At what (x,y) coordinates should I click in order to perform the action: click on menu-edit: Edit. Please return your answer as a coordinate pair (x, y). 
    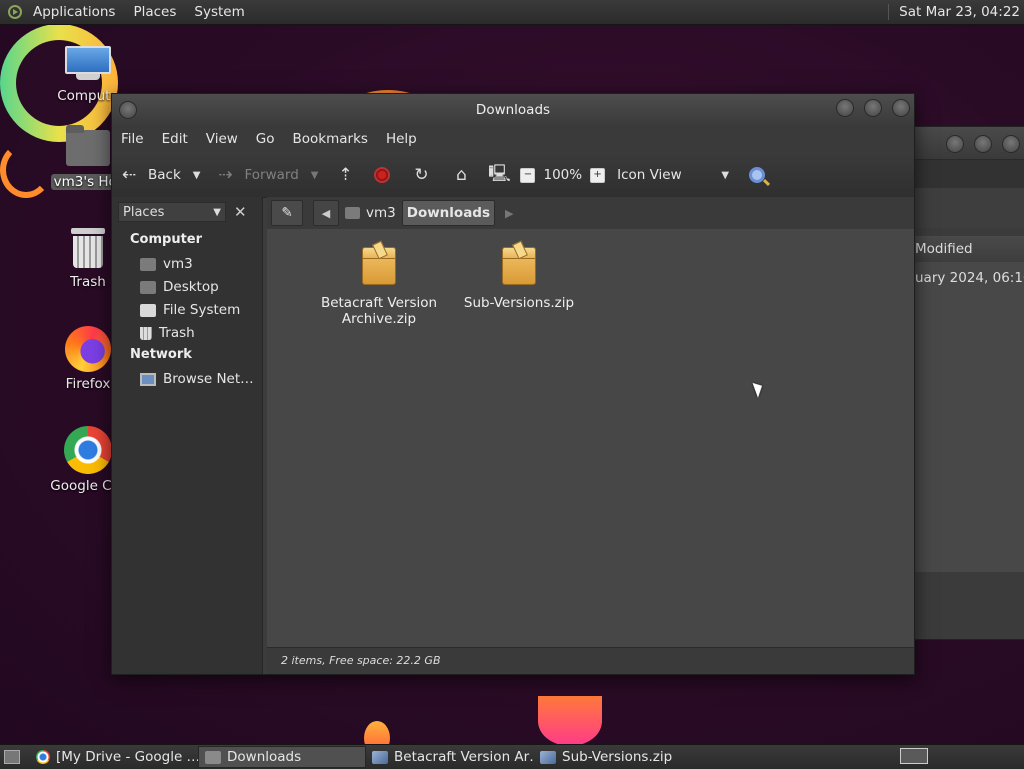
    Looking at the image, I should click on (175, 139).